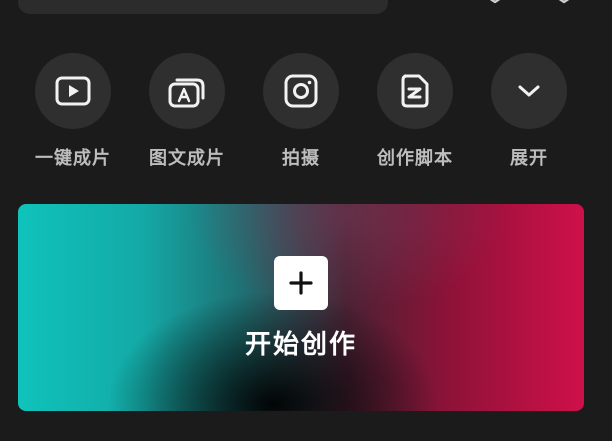 This screenshot has height=441, width=612. Describe the element at coordinates (415, 158) in the screenshot. I see `tool-label: 创作脚本` at that location.